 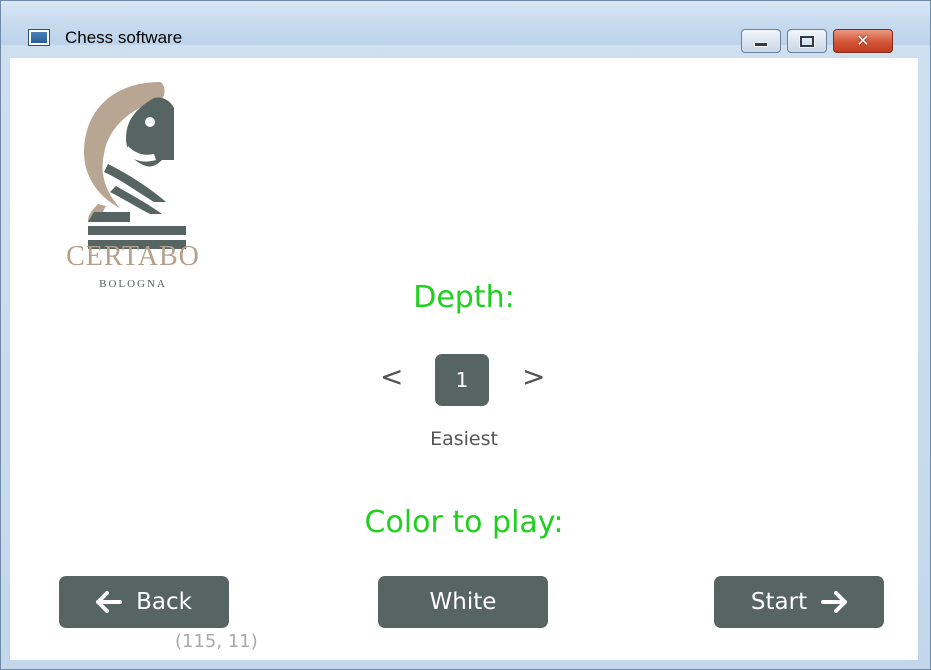 I want to click on close-icon: ✕, so click(x=863, y=40).